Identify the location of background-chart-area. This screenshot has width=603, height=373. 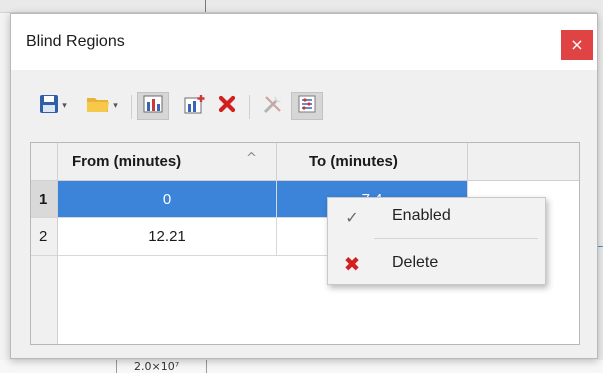
(301, 366).